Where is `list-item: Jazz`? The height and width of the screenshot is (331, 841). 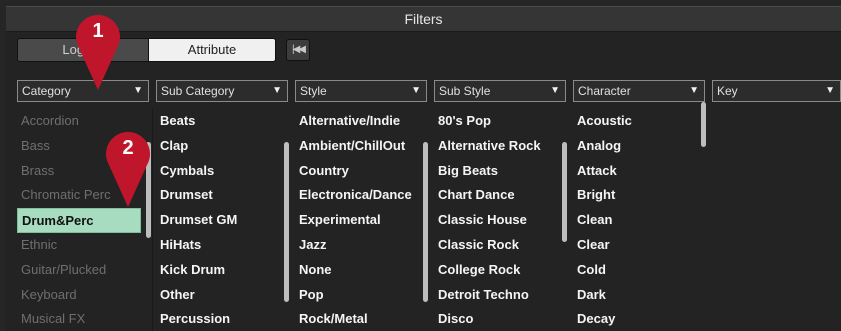
list-item: Jazz is located at coordinates (357, 245).